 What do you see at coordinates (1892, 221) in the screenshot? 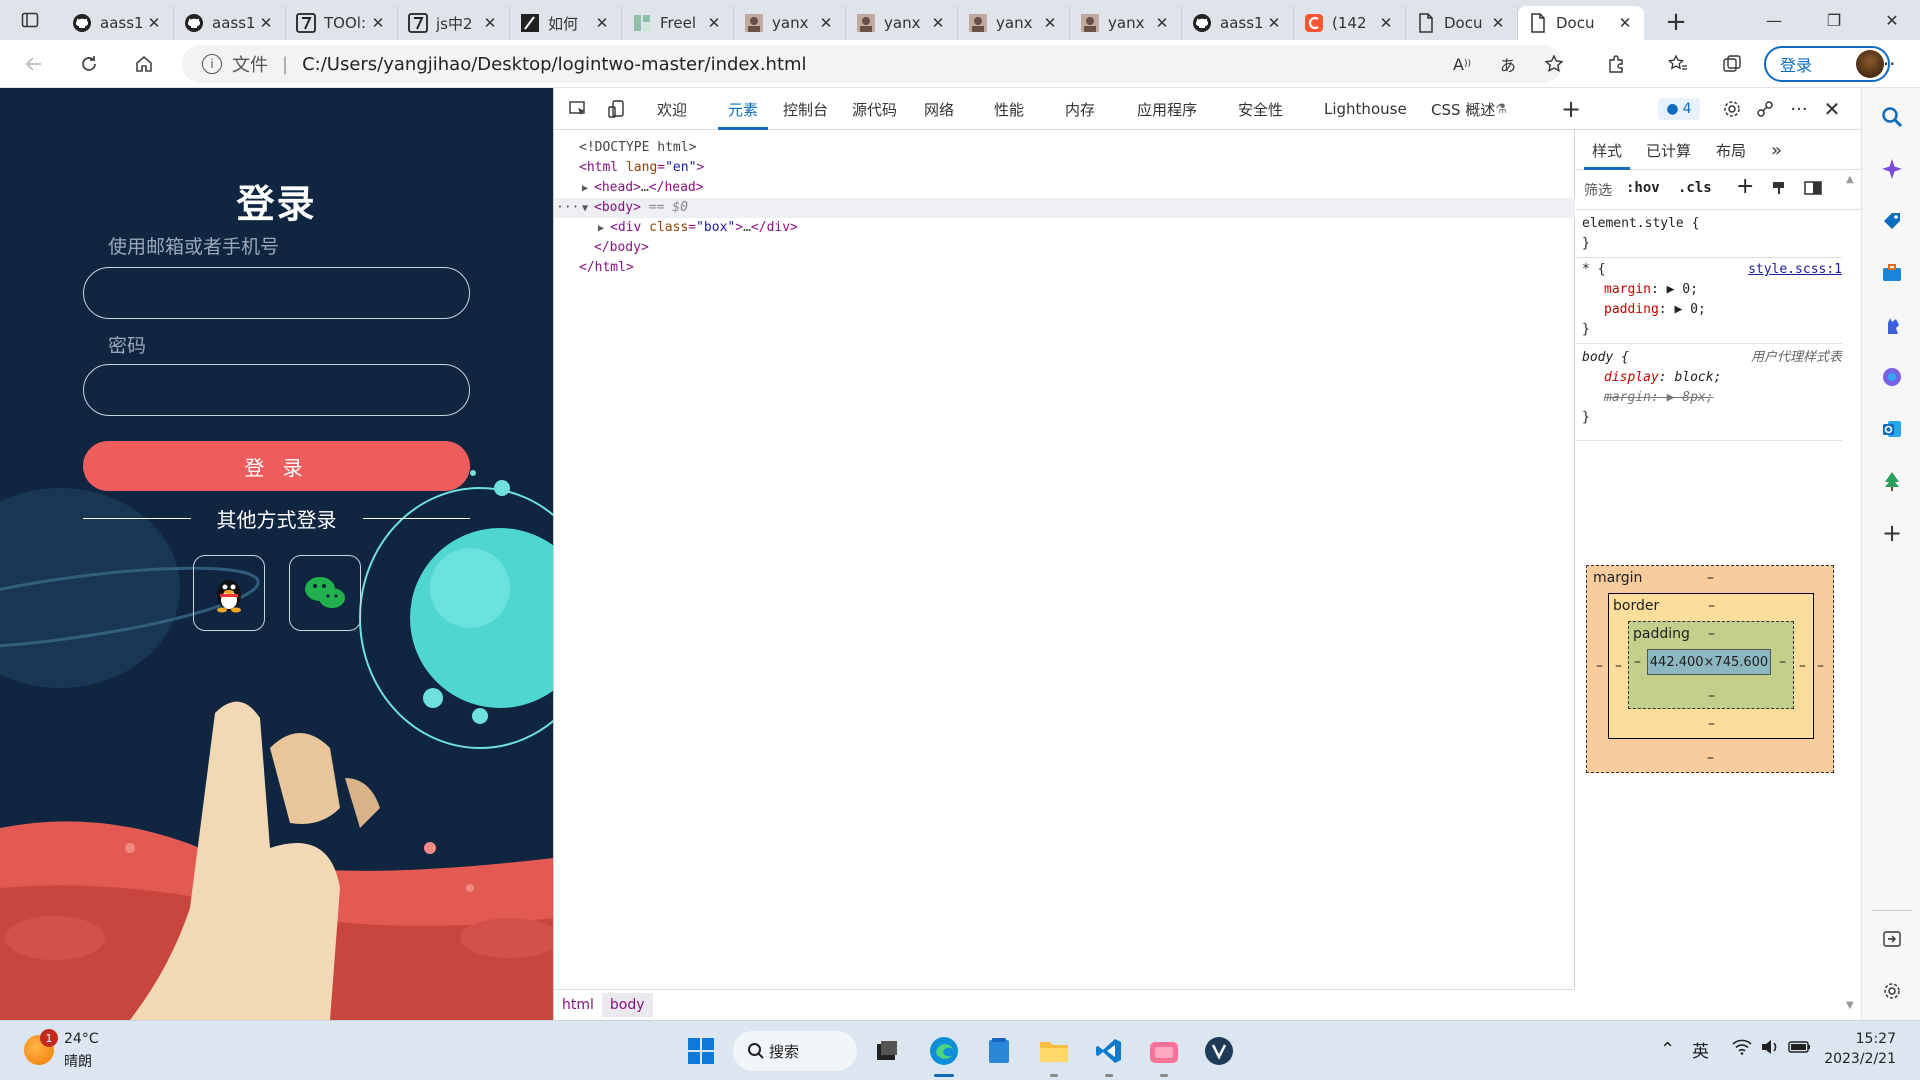
I see `shopping-tag-icon` at bounding box center [1892, 221].